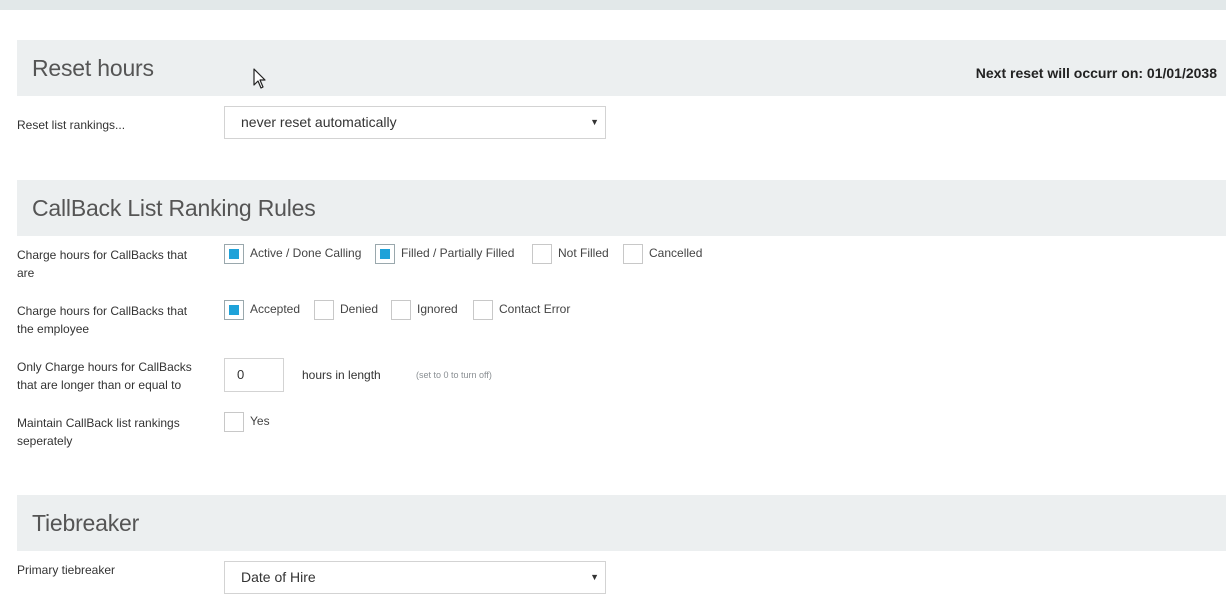 The height and width of the screenshot is (615, 1226). Describe the element at coordinates (454, 375) in the screenshot. I see `min-length-hint: (set to 0 to turn off)` at that location.